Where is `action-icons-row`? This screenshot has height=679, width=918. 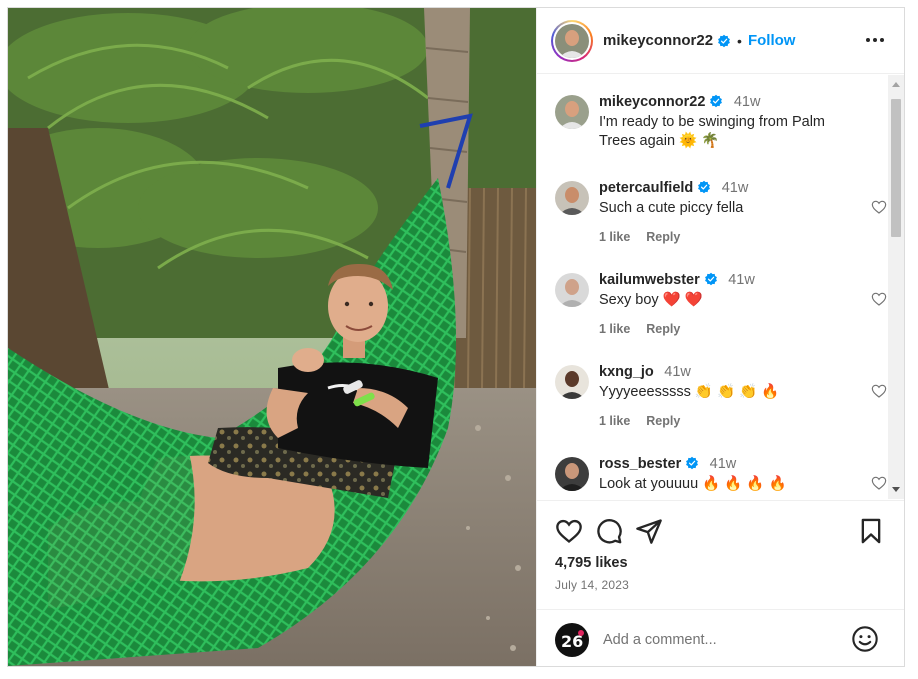
action-icons-row is located at coordinates (721, 531).